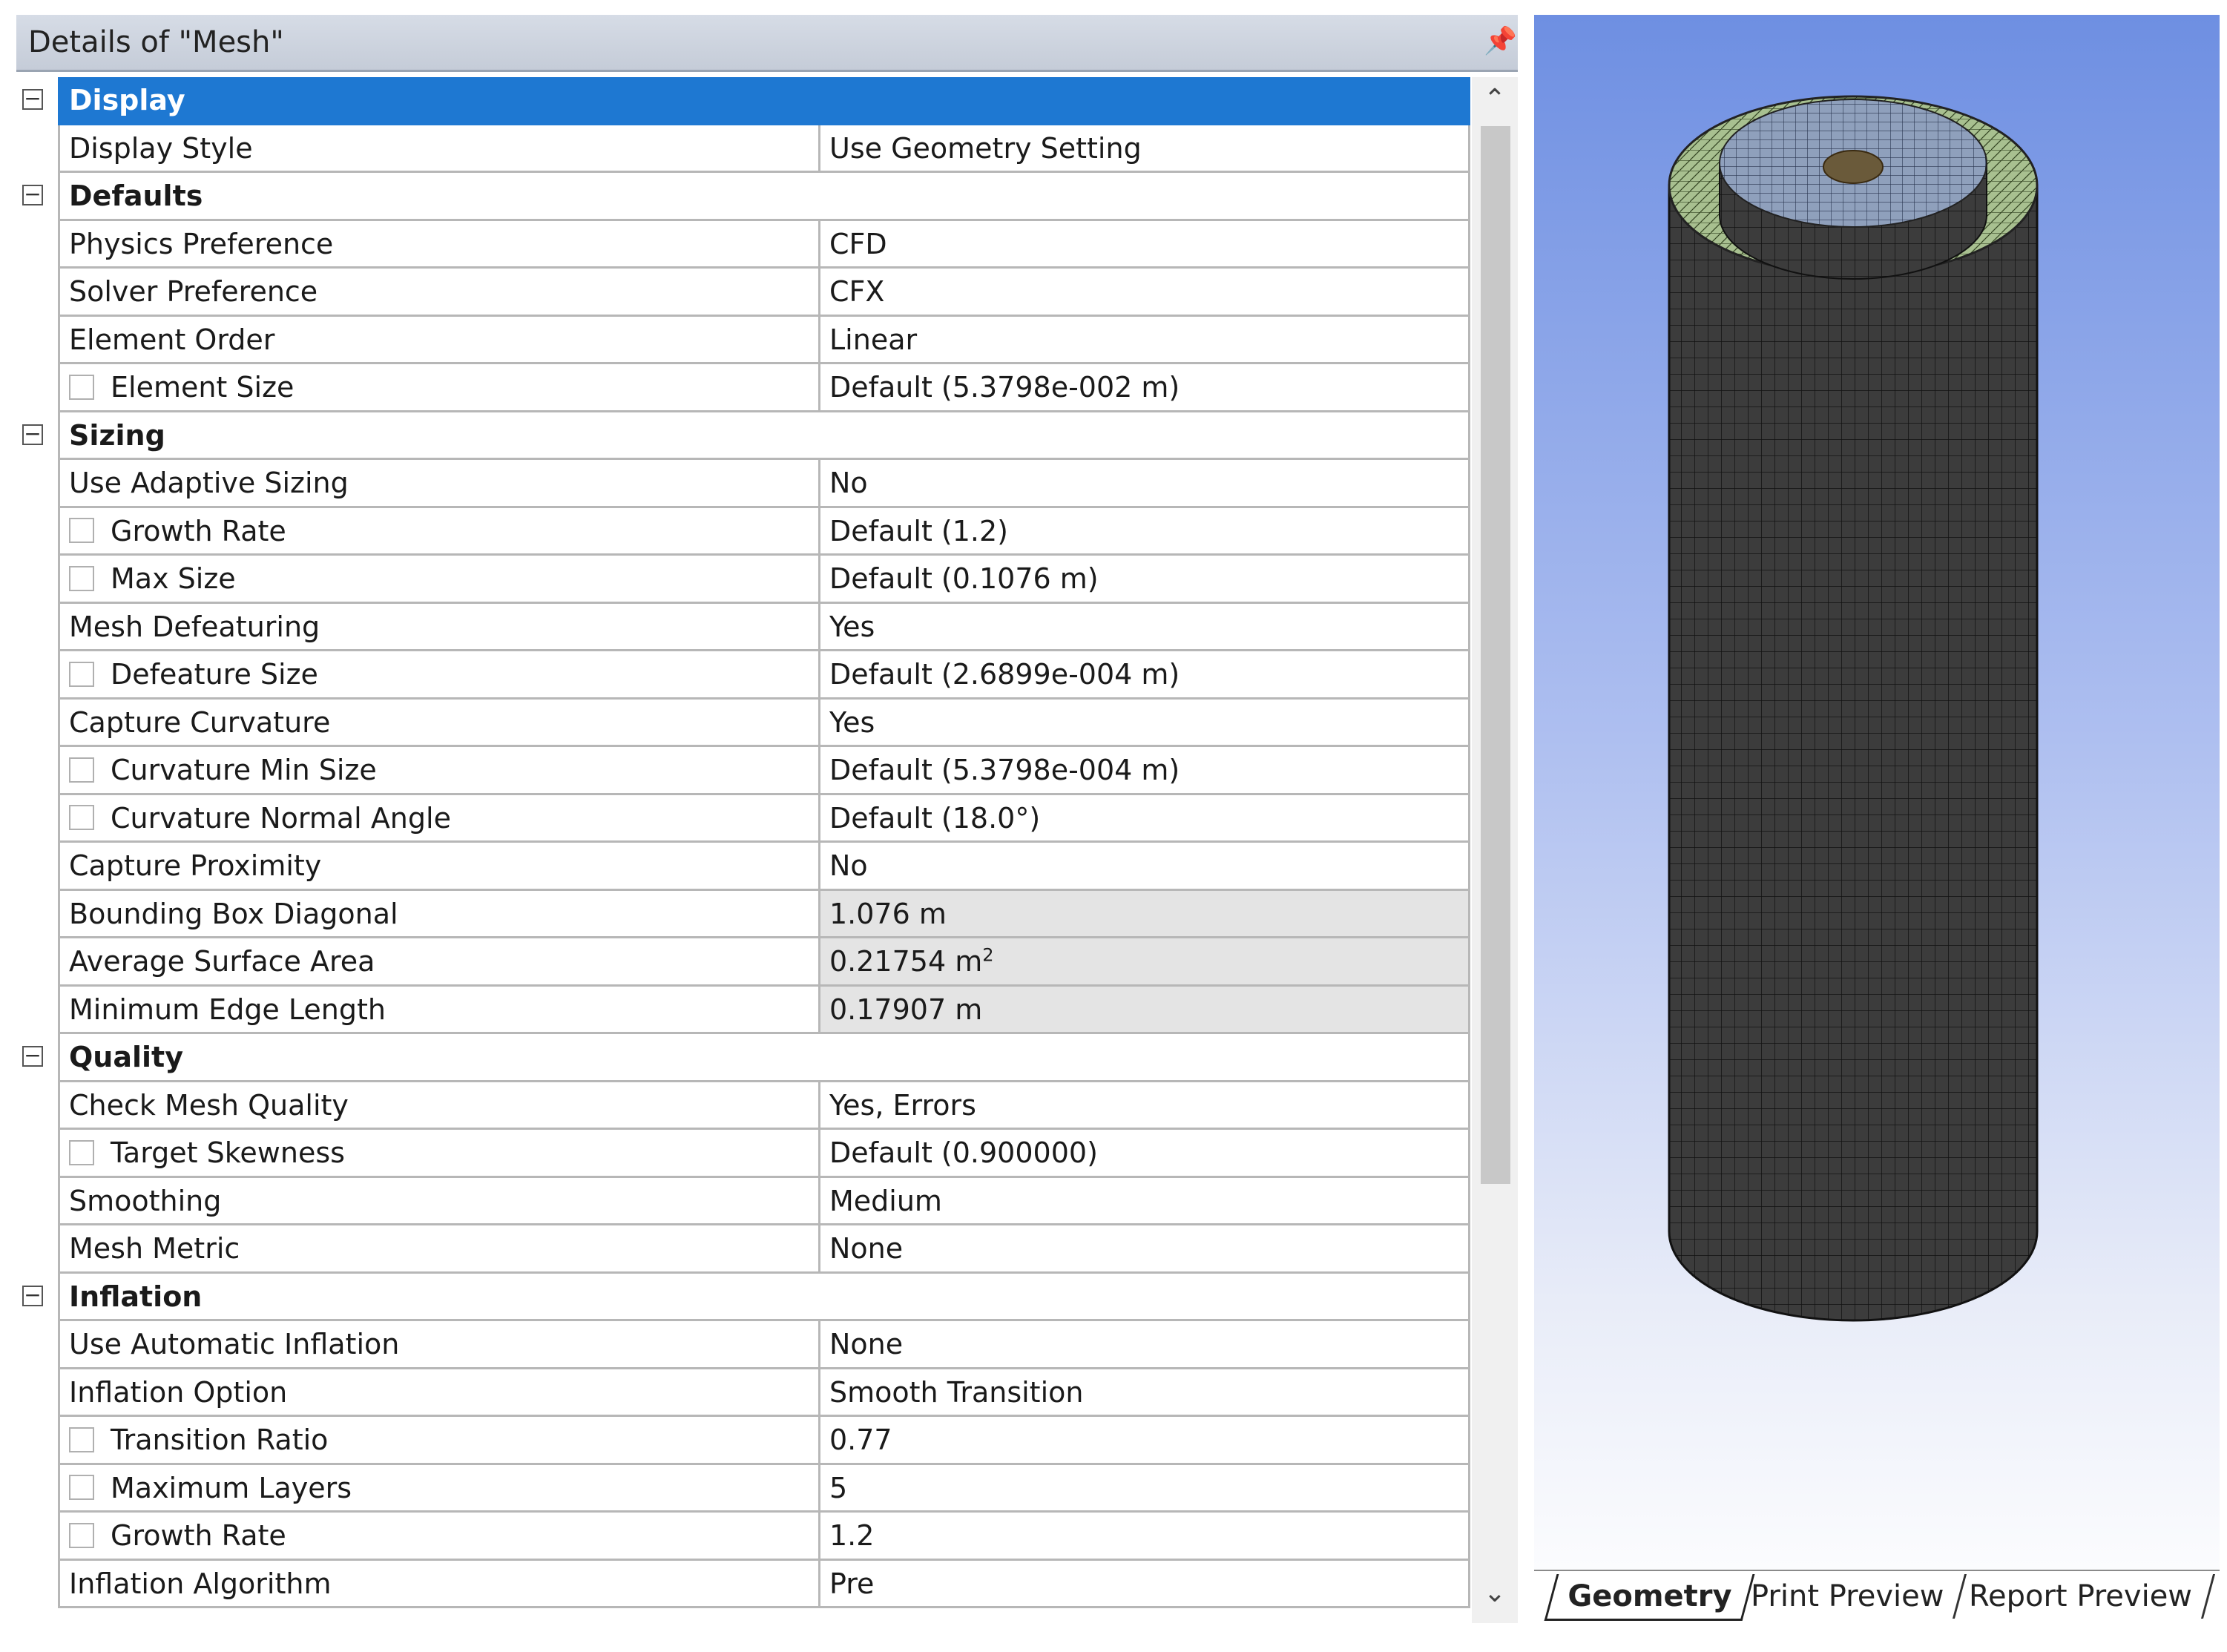 Image resolution: width=2227 pixels, height=1652 pixels. What do you see at coordinates (2081, 1596) in the screenshot?
I see `tab-report-preview: Report Preview` at bounding box center [2081, 1596].